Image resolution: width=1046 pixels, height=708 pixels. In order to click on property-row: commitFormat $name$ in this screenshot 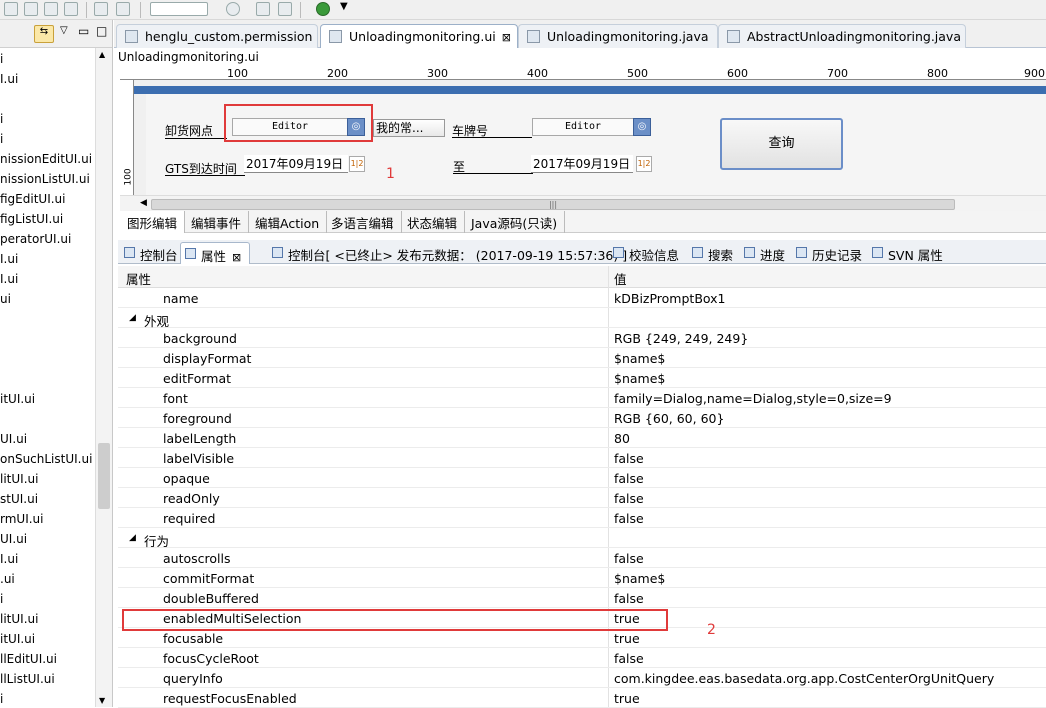, I will do `click(582, 578)`.